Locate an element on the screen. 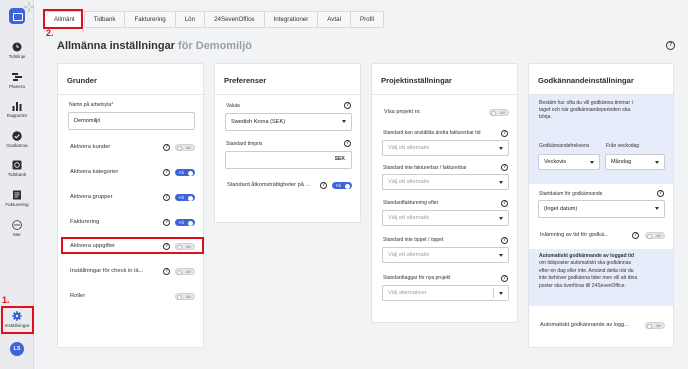 This screenshot has height=369, width=688. workspace-name-label: Namn på arbetsyta* is located at coordinates (91, 105).